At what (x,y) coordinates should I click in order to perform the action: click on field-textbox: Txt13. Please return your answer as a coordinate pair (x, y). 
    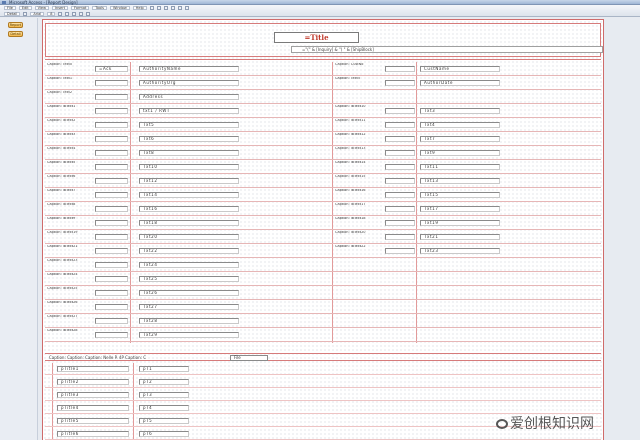
    Looking at the image, I should click on (460, 181).